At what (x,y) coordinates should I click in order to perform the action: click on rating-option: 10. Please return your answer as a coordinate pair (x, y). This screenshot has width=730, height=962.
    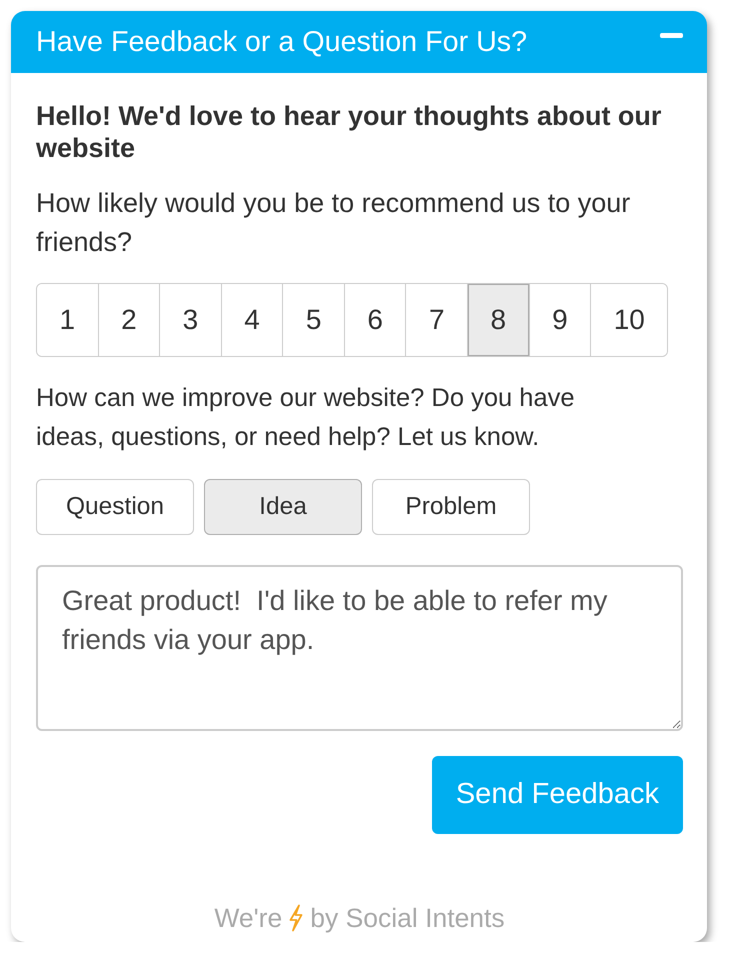
    Looking at the image, I should click on (629, 320).